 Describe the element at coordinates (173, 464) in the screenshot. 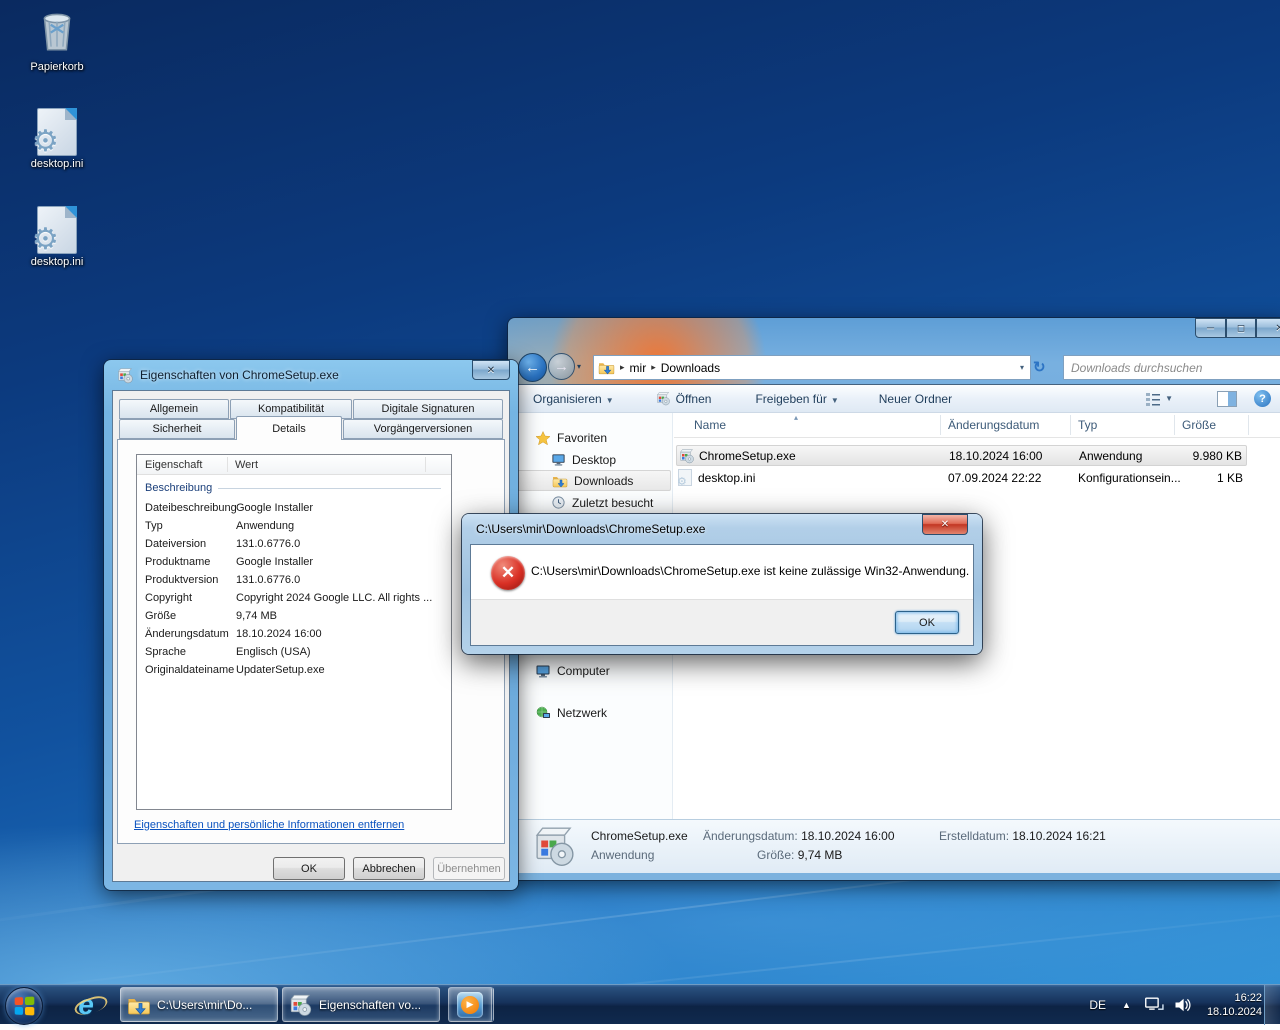

I see `header-eigenschaft: Eigenschaft` at that location.